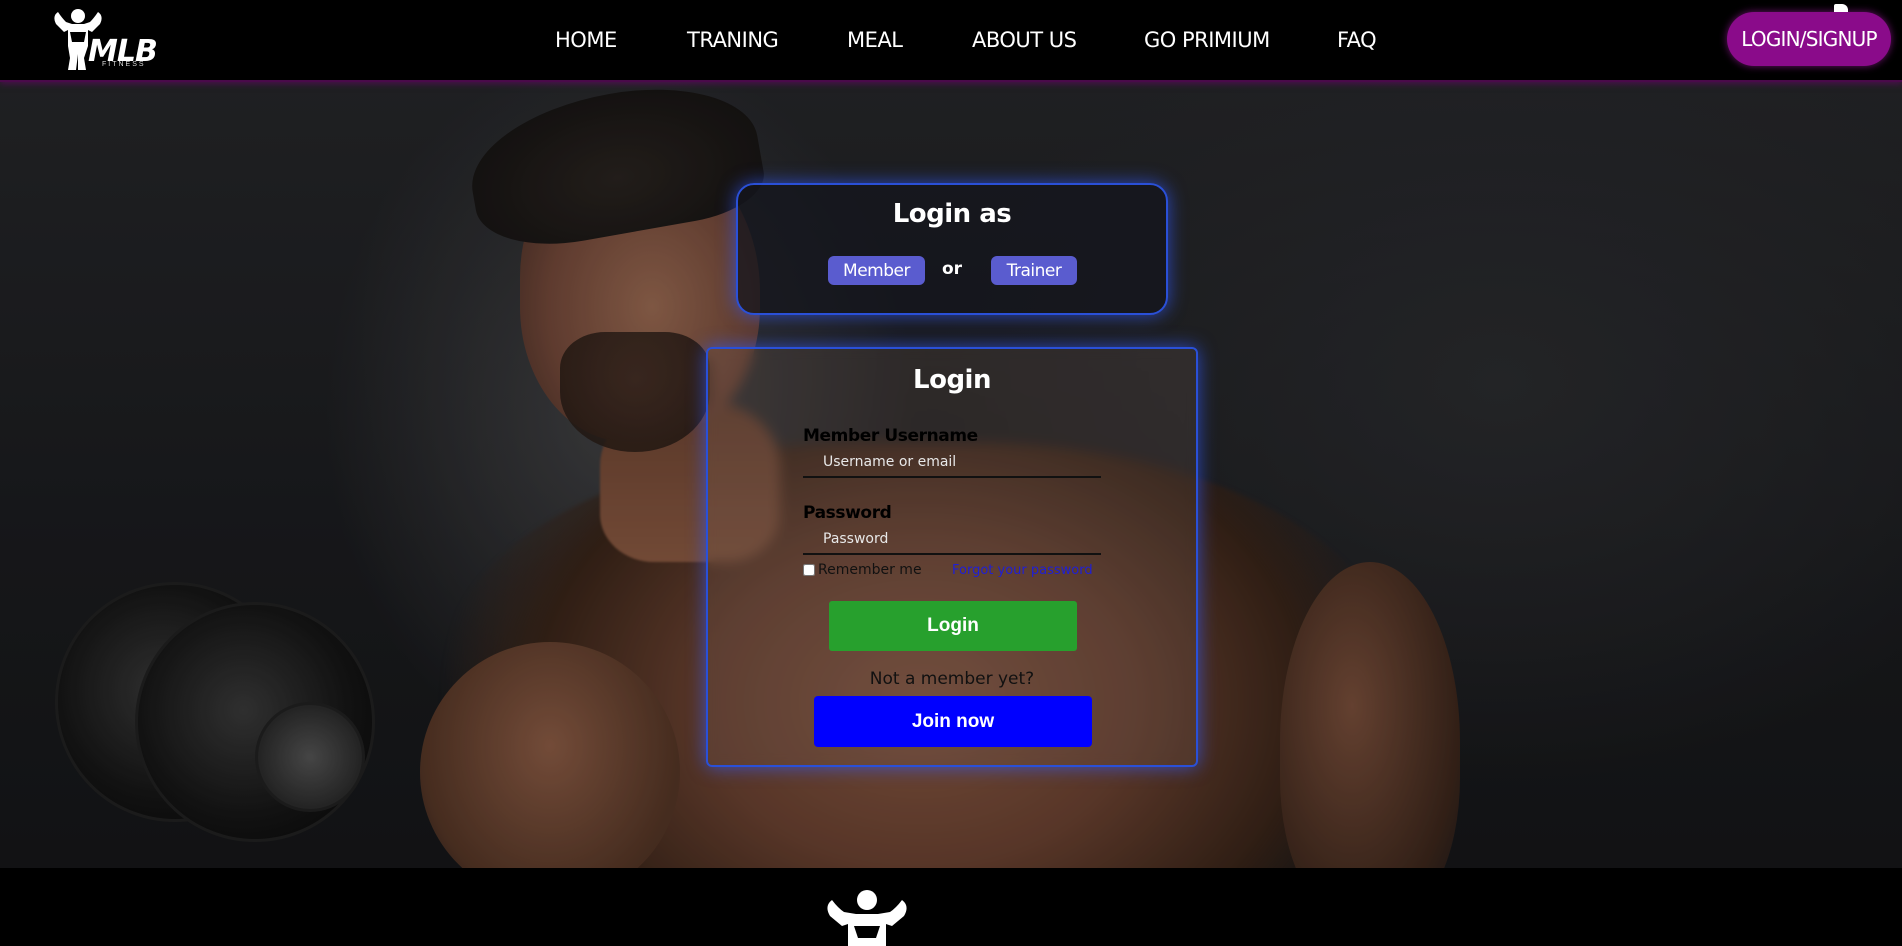  Describe the element at coordinates (1024, 40) in the screenshot. I see `nav-about-us: ABOUT US` at that location.